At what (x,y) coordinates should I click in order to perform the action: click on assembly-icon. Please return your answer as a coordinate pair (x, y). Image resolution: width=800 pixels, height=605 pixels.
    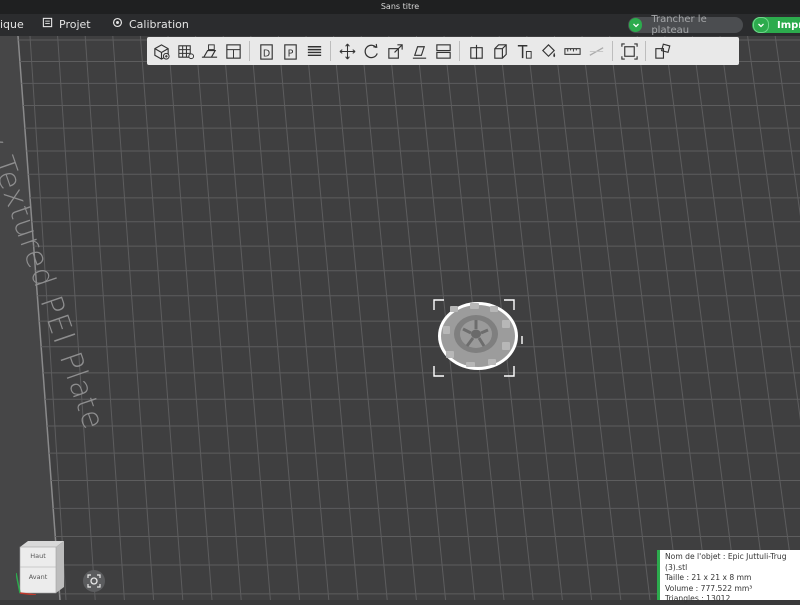
    Looking at the image, I should click on (662, 51).